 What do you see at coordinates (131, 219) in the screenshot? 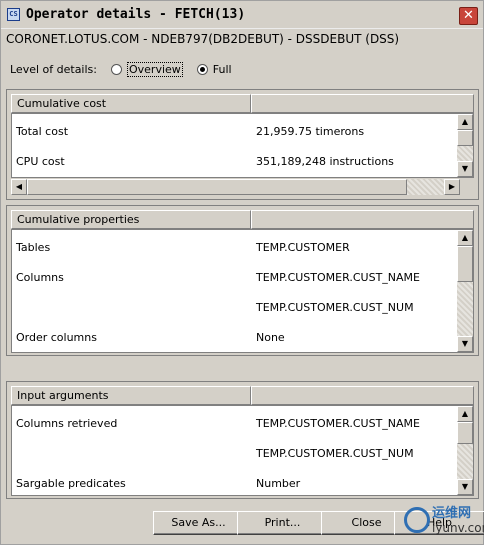
I see `properties-header-cell: Cumulative properties` at bounding box center [131, 219].